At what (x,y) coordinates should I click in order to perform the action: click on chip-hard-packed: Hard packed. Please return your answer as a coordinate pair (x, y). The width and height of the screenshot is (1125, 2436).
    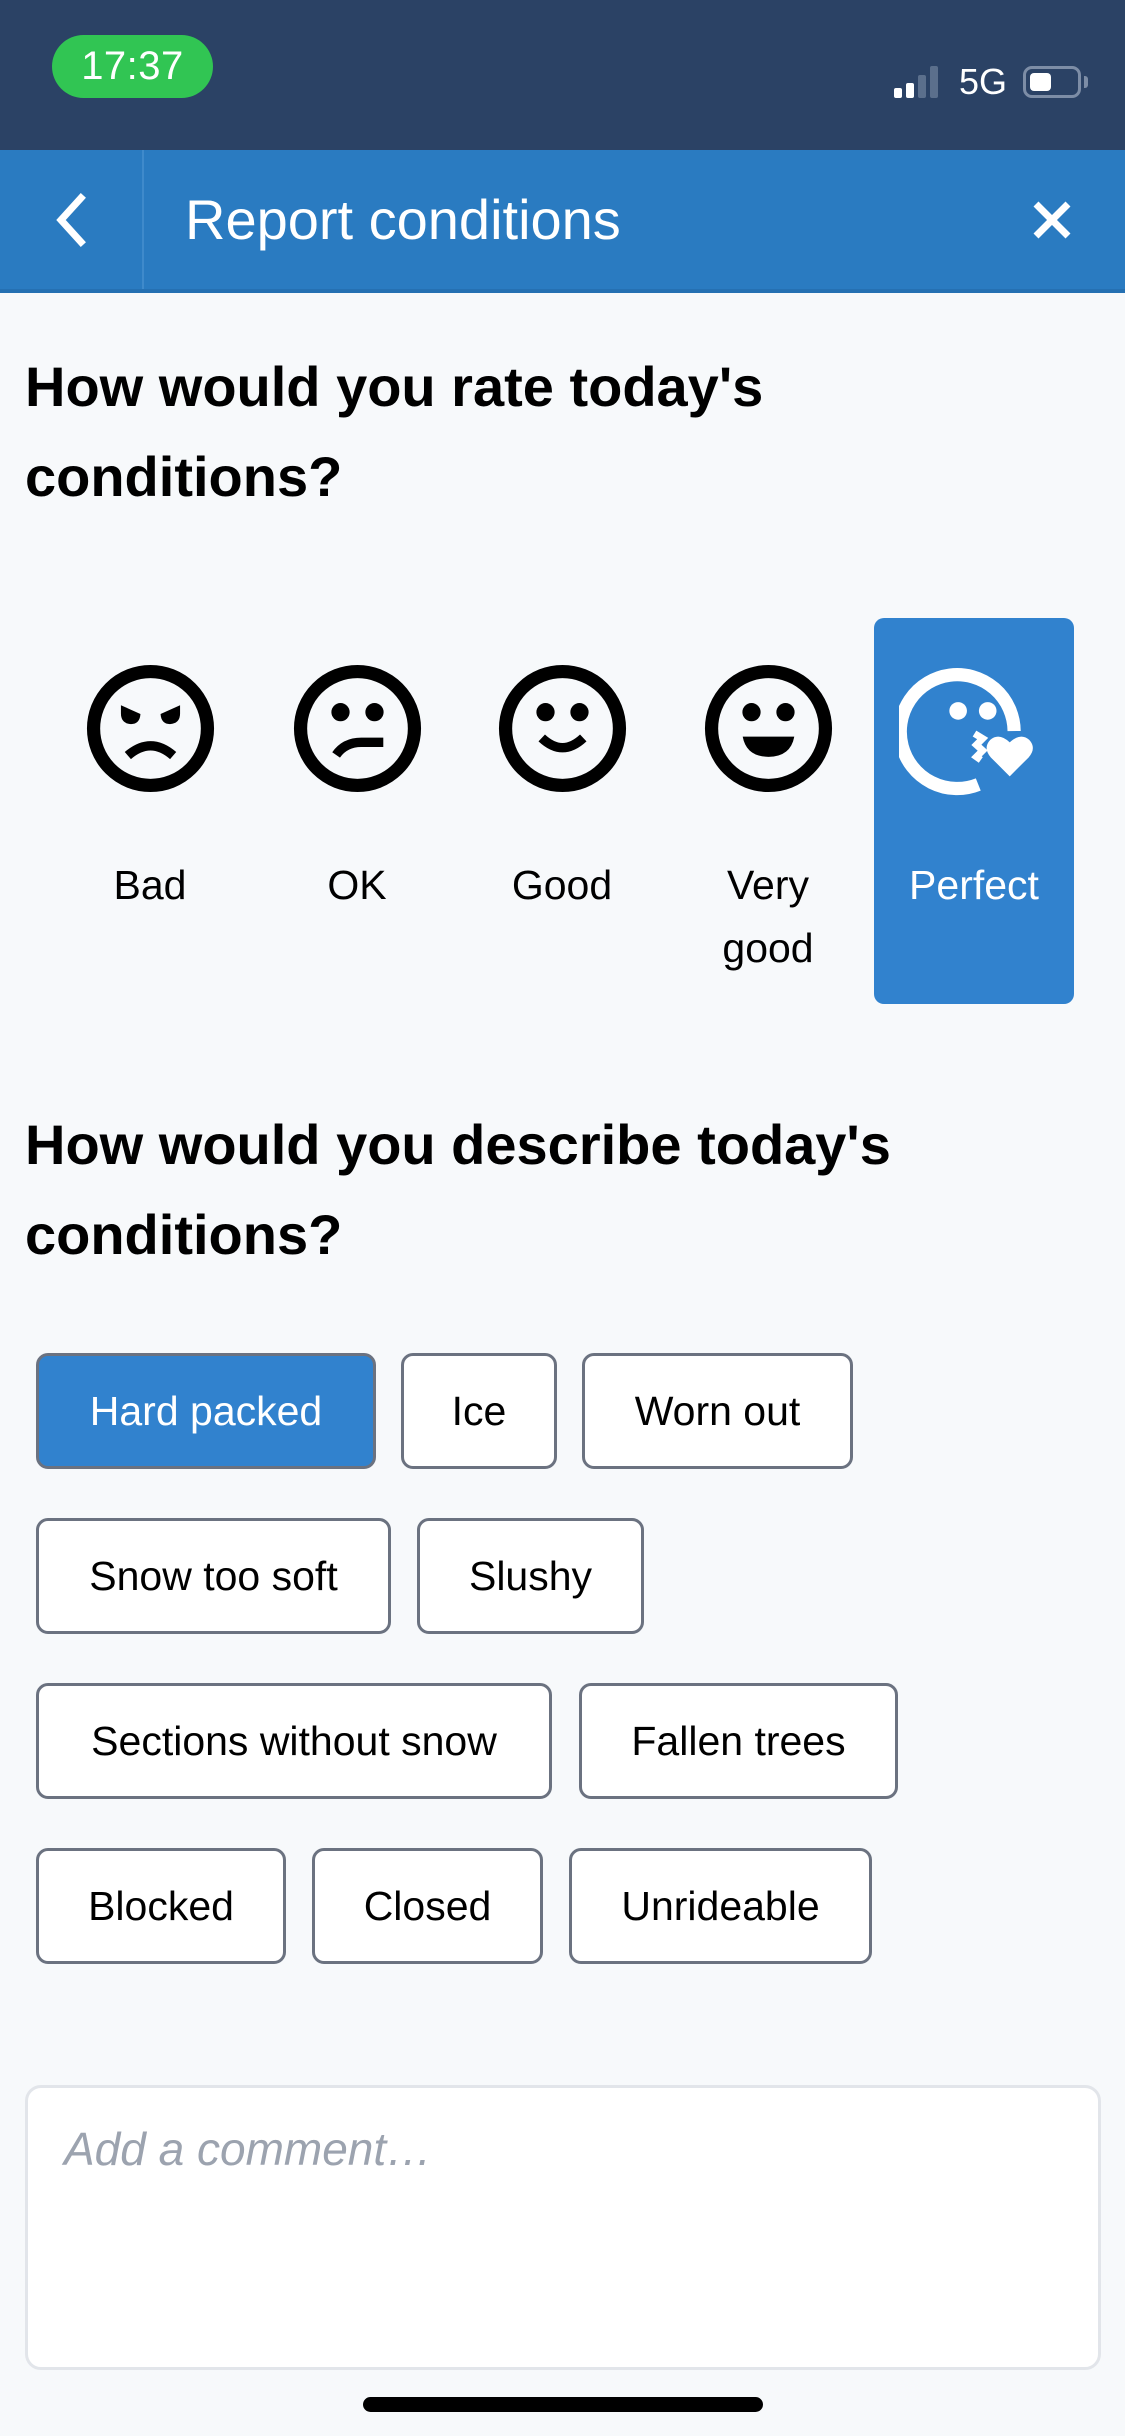
    Looking at the image, I should click on (206, 1411).